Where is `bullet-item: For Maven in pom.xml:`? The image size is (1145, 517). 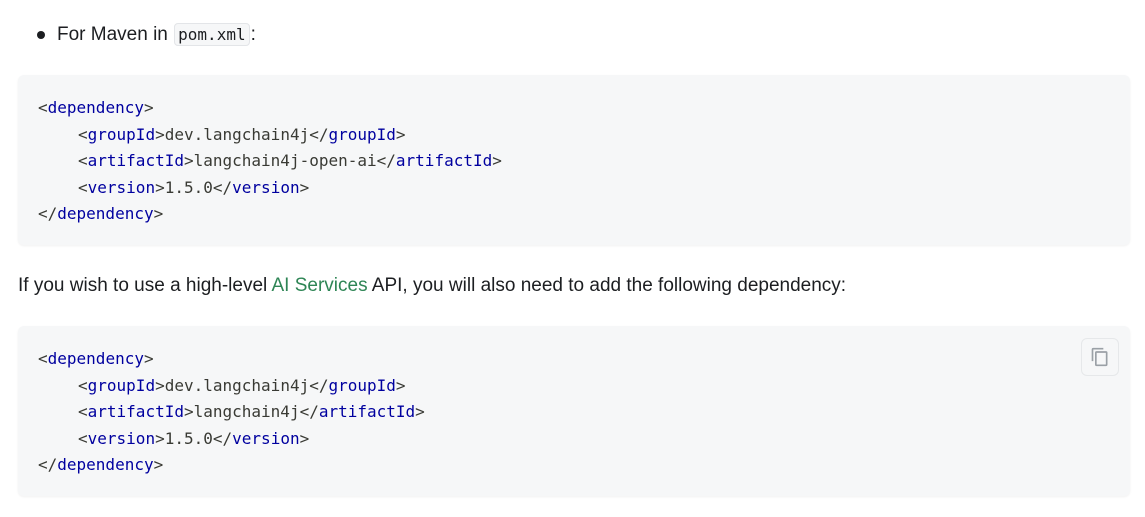 bullet-item: For Maven in pom.xml: is located at coordinates (156, 35).